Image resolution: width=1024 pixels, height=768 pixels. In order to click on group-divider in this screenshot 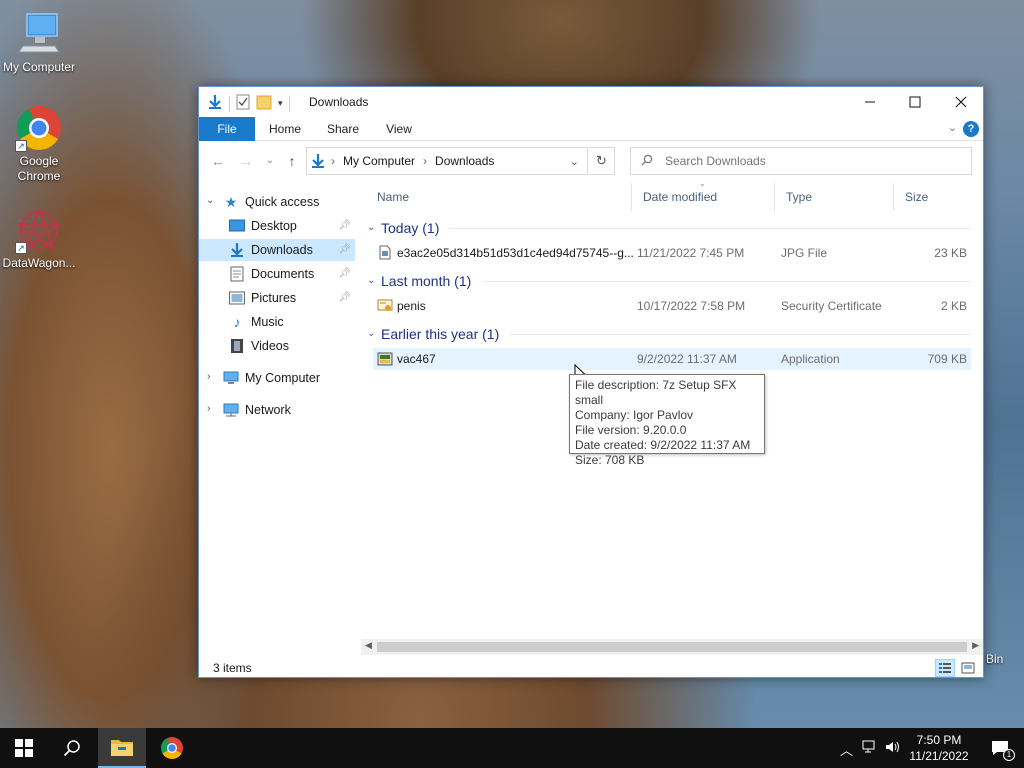, I will do `click(727, 281)`.